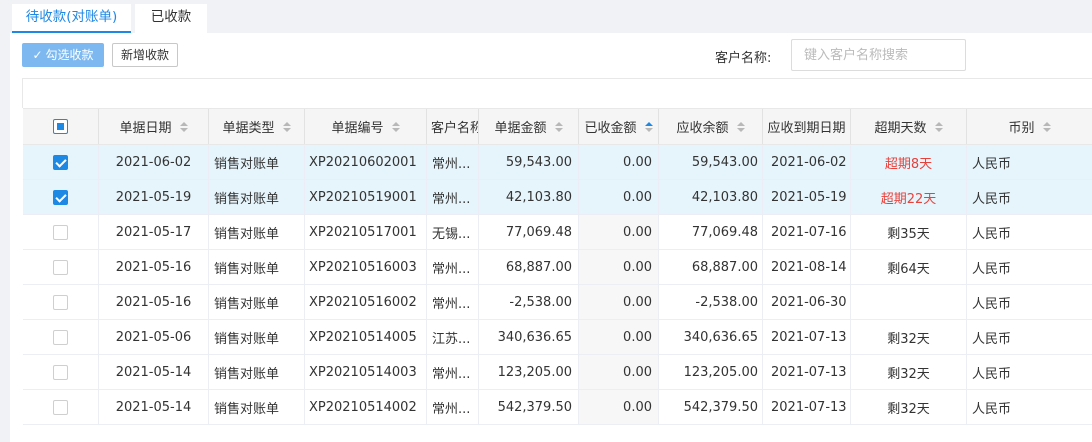  Describe the element at coordinates (724, 197) in the screenshot. I see `row-balance-text: 42,103.80` at that location.